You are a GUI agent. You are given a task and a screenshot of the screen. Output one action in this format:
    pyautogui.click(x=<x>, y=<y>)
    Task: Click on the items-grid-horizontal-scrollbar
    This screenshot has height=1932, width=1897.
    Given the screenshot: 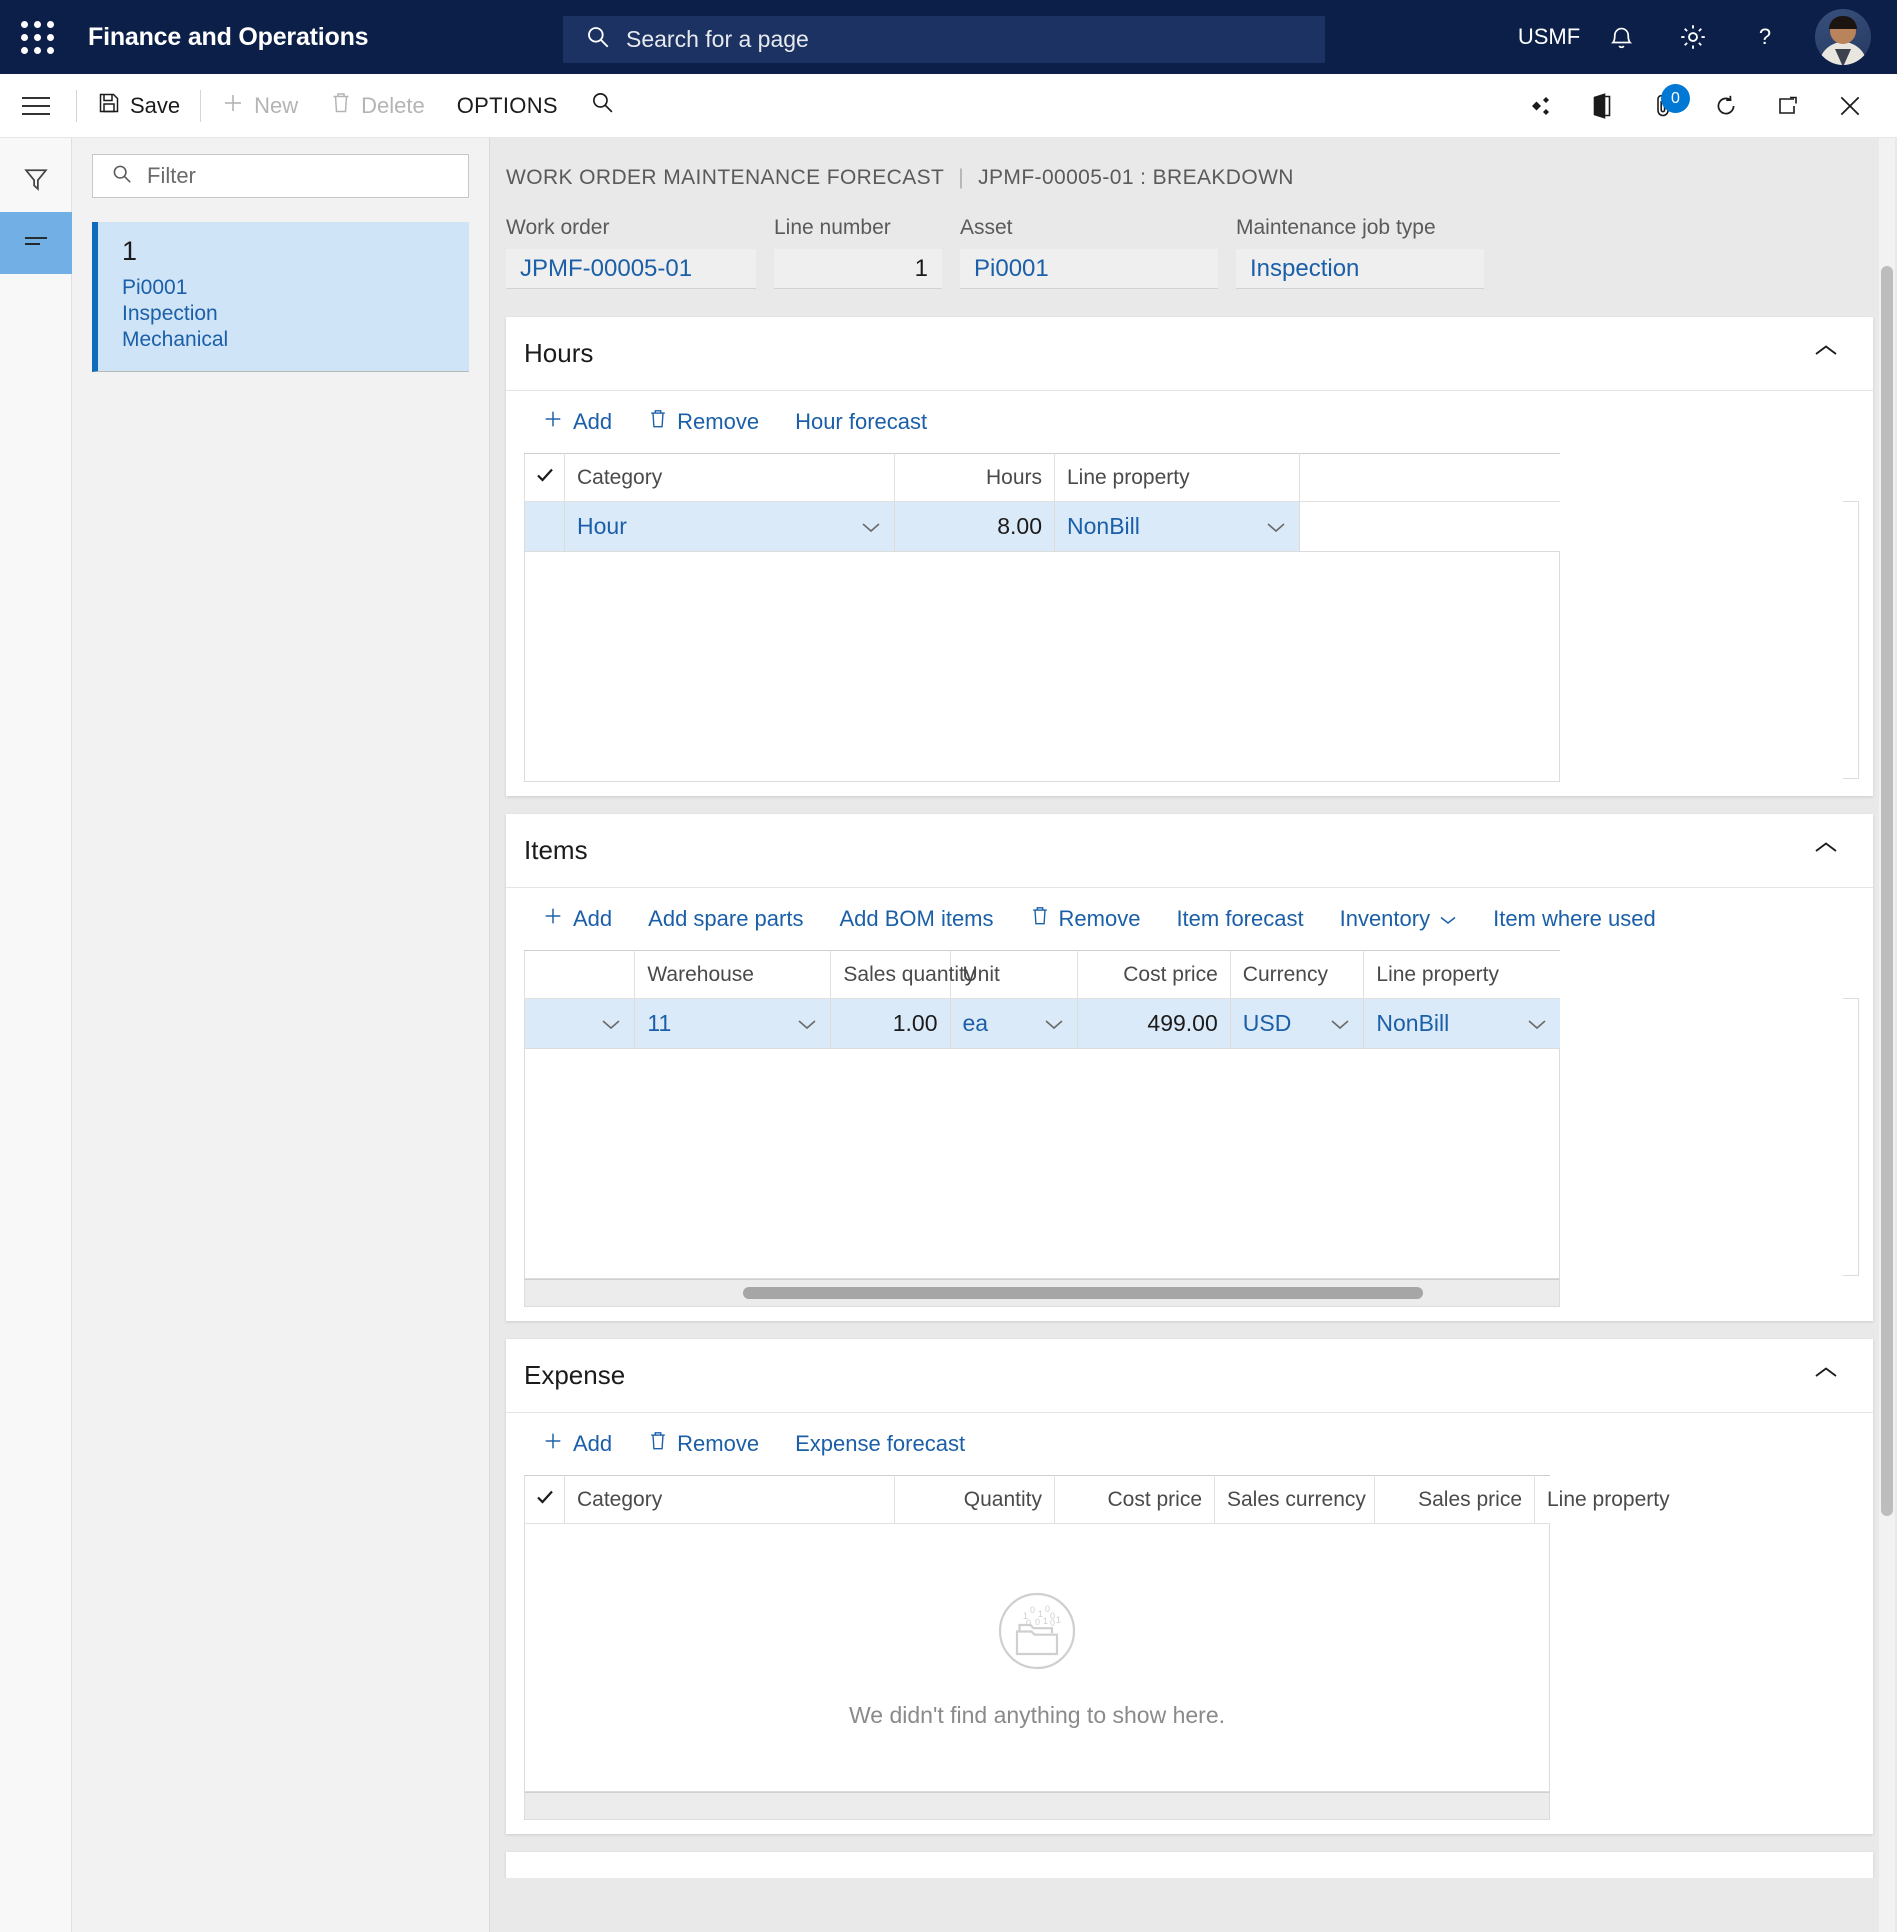 What is the action you would take?
    pyautogui.click(x=1042, y=1293)
    